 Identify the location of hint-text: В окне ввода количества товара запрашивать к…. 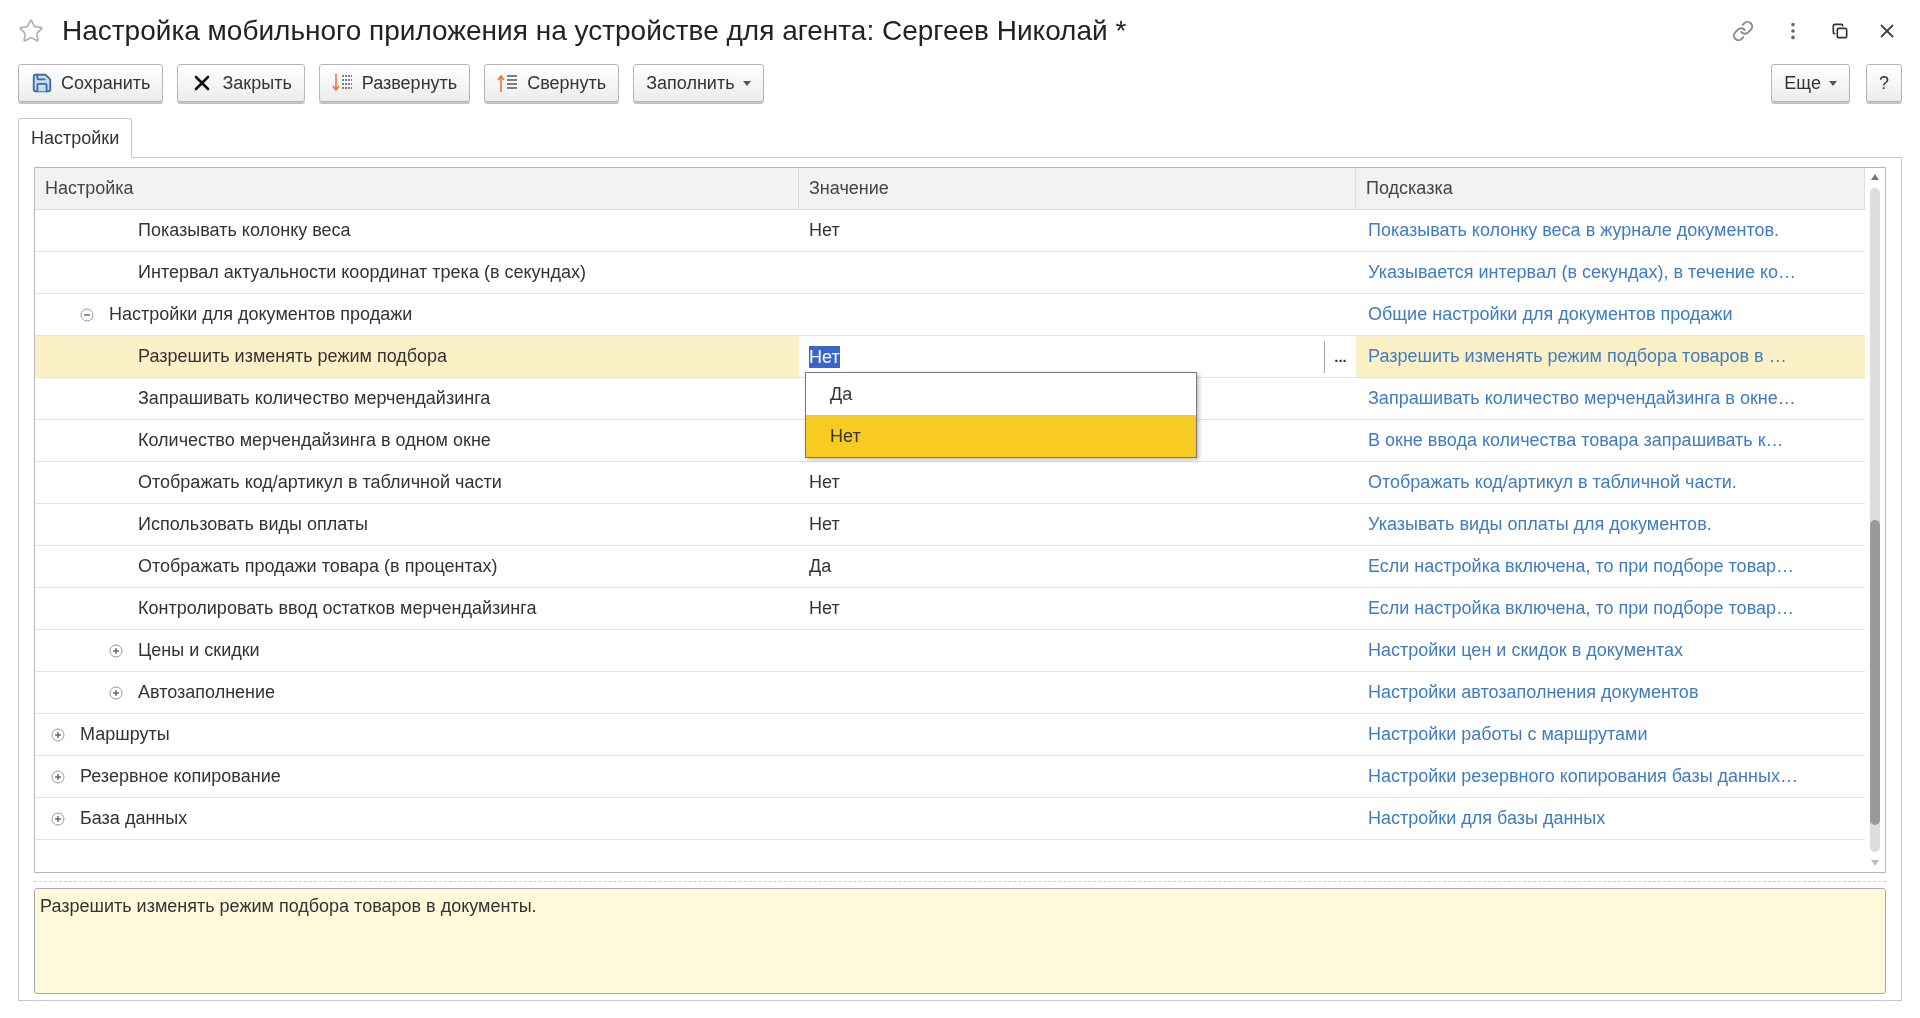
(1576, 440).